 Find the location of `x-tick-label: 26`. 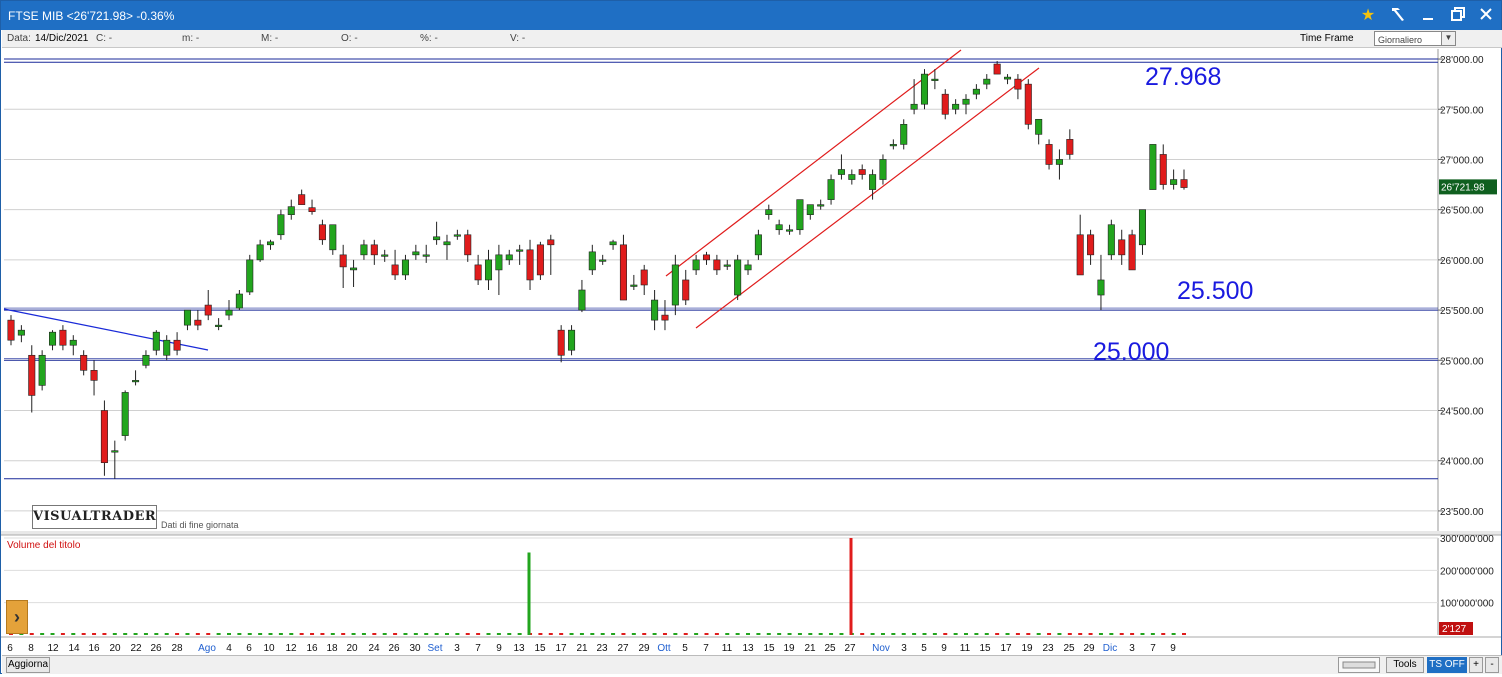

x-tick-label: 26 is located at coordinates (156, 648).